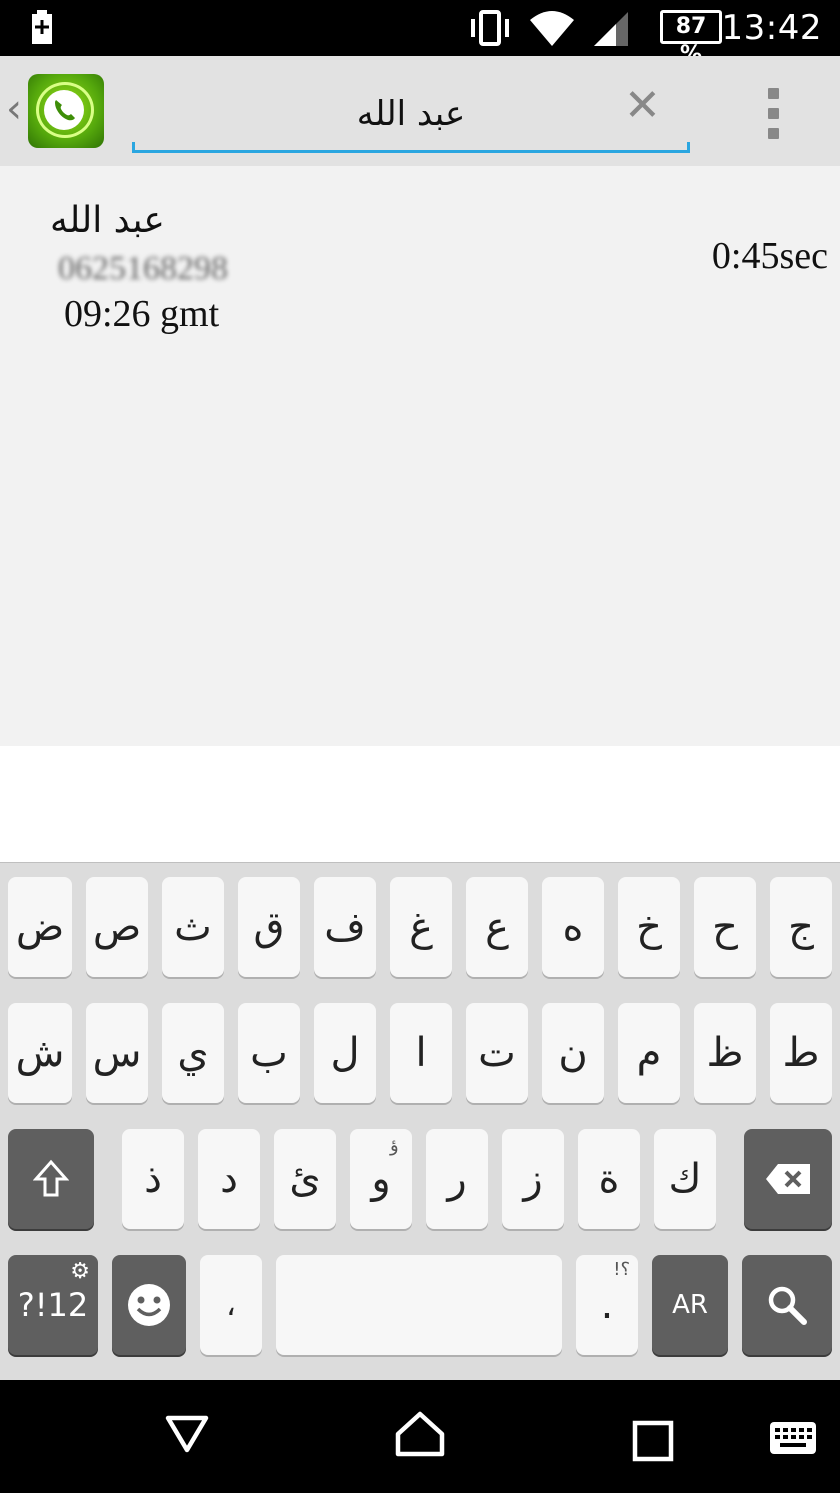 The height and width of the screenshot is (1493, 840). What do you see at coordinates (685, 1179) in the screenshot?
I see `key: ك` at bounding box center [685, 1179].